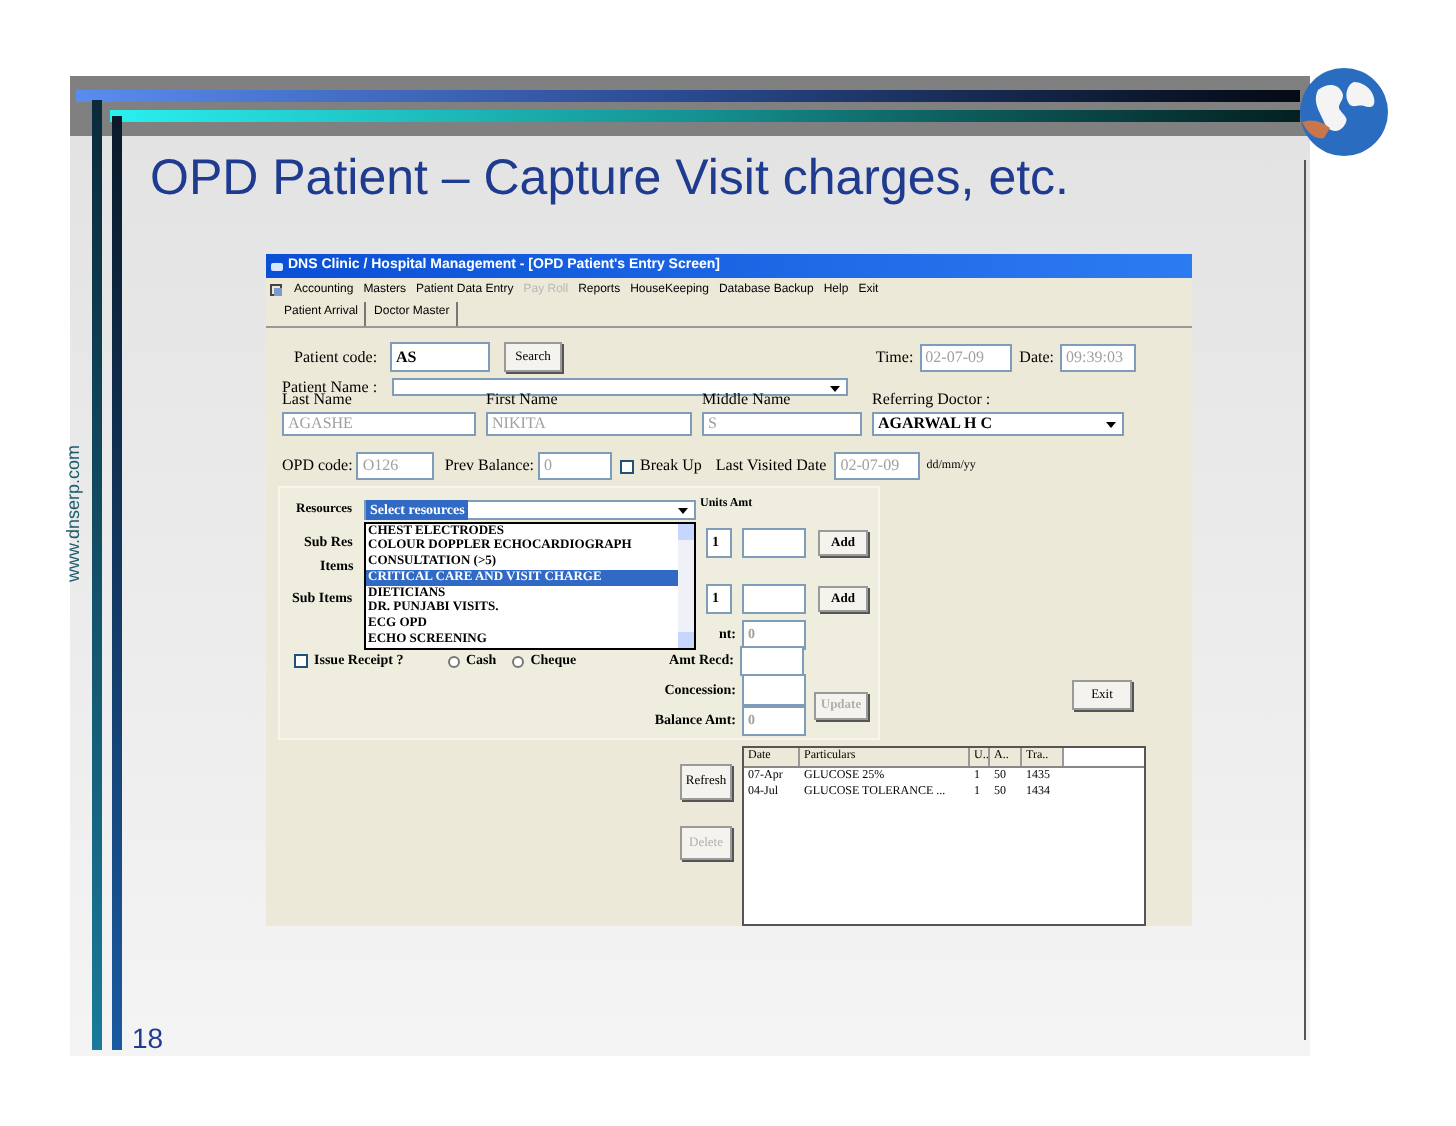 This screenshot has height=1126, width=1456. What do you see at coordinates (72, 514) in the screenshot?
I see `side-url-text: www.dnserp.com` at bounding box center [72, 514].